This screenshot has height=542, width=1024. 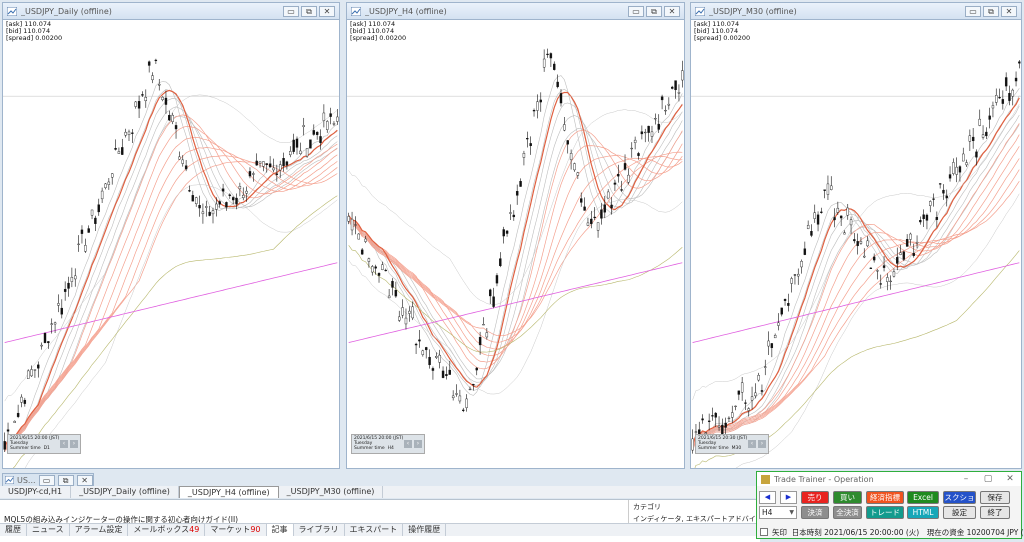 I want to click on trainer-button: トレード, so click(x=885, y=512).